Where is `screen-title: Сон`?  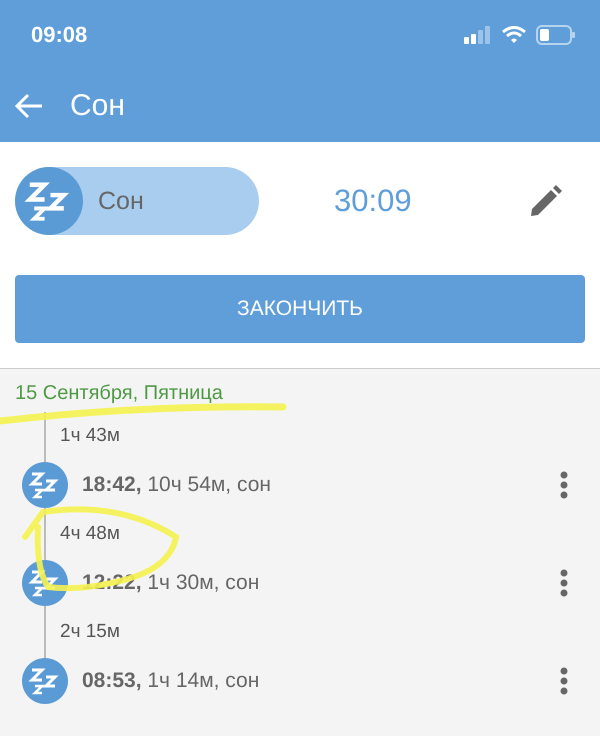
screen-title: Сон is located at coordinates (97, 106).